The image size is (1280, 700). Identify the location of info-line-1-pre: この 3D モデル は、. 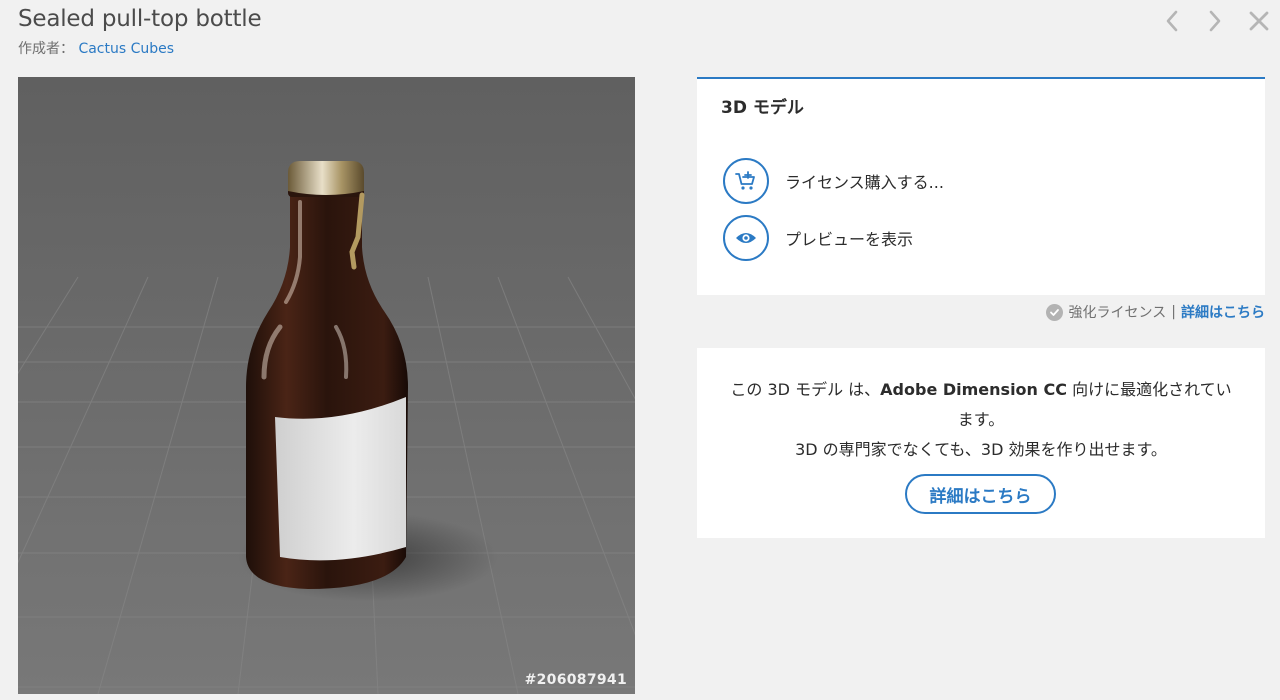
(805, 389).